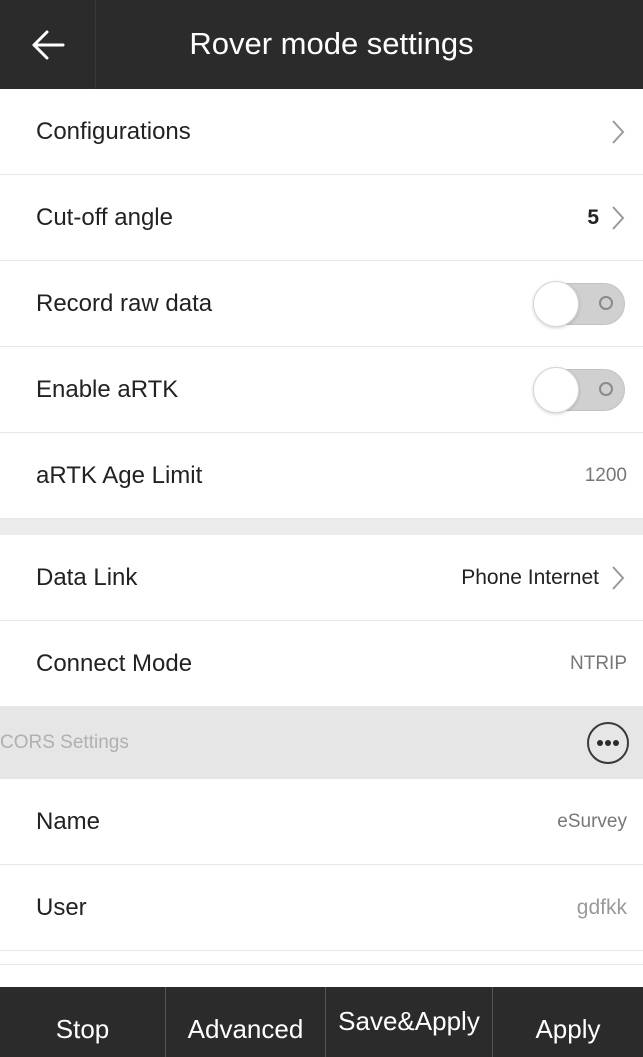  What do you see at coordinates (409, 1022) in the screenshot?
I see `save-apply-button: Save&Apply` at bounding box center [409, 1022].